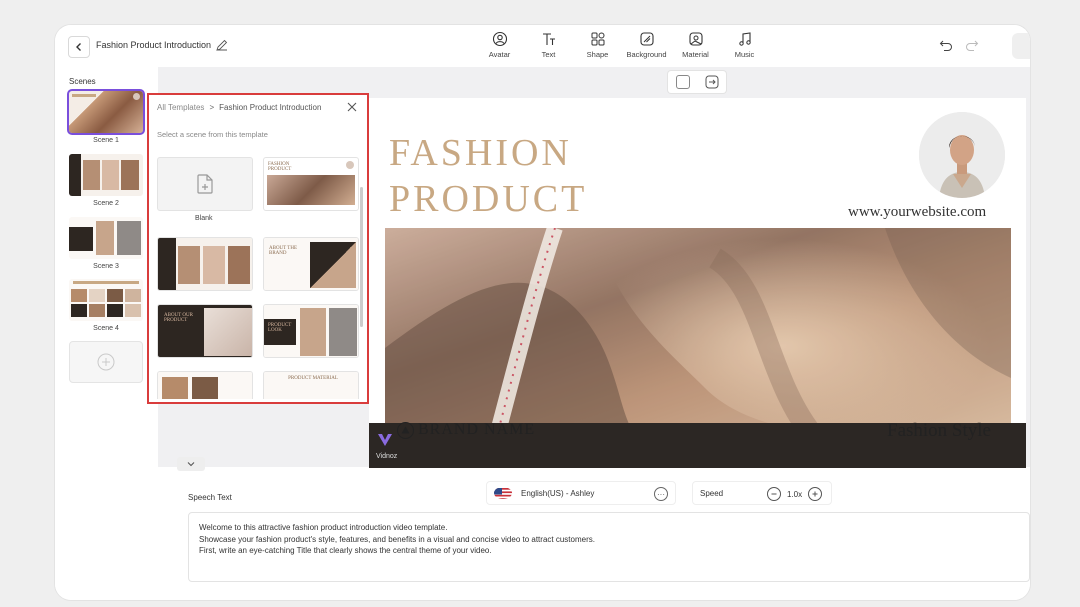  I want to click on scene-item-1: Scene 1, so click(106, 116).